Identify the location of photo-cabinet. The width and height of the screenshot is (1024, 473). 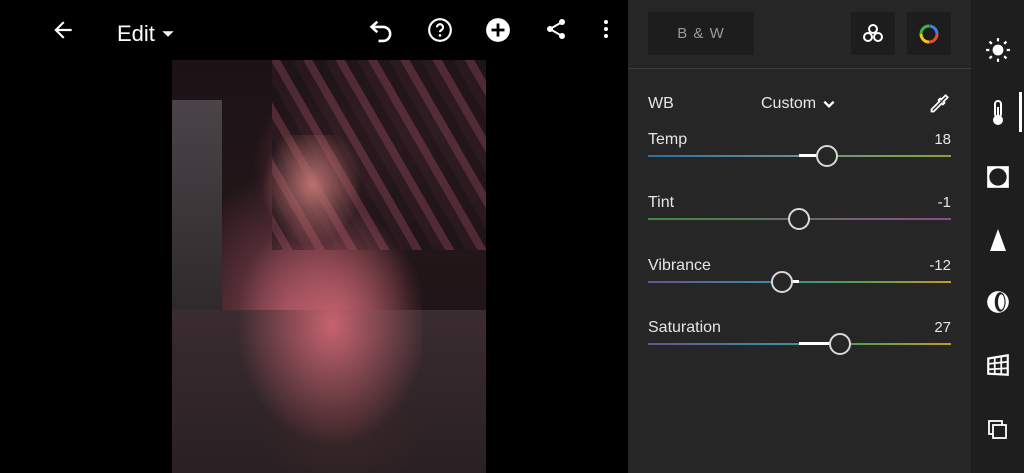
(197, 220).